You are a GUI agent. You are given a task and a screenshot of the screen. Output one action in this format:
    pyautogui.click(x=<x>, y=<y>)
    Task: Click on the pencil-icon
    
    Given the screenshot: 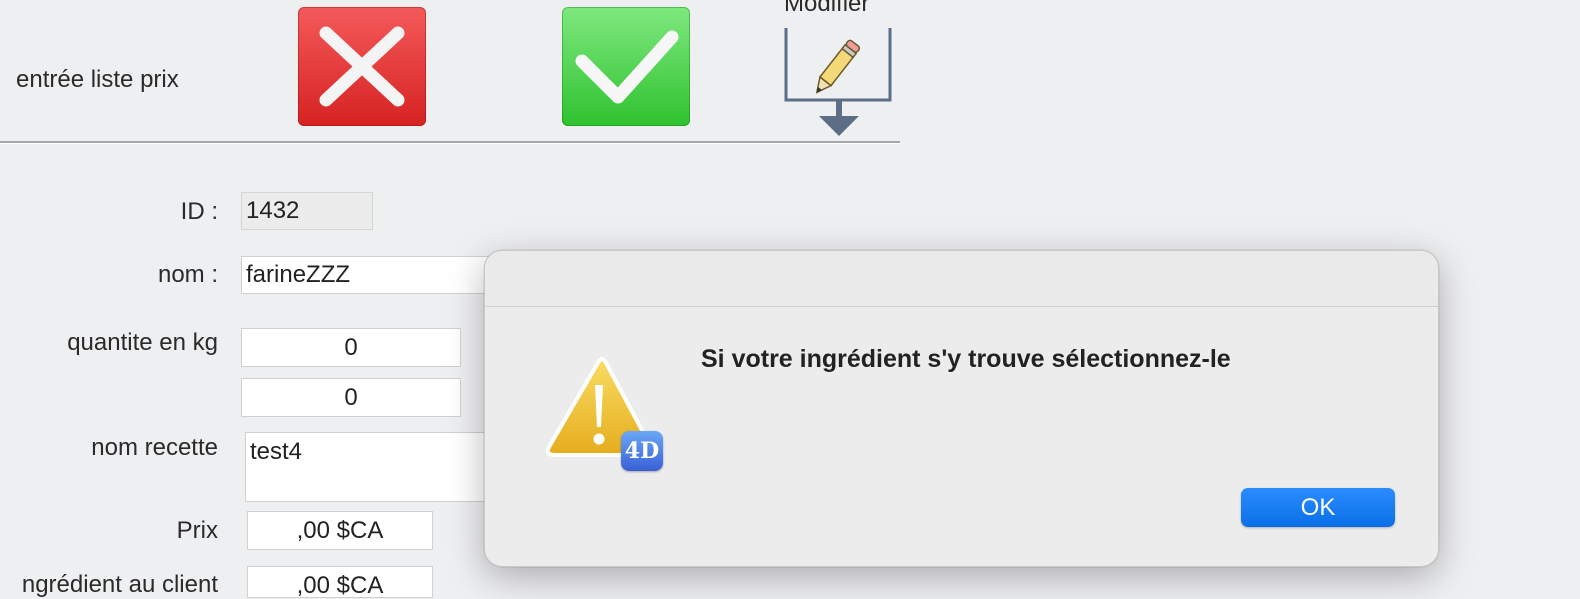 What is the action you would take?
    pyautogui.click(x=838, y=66)
    